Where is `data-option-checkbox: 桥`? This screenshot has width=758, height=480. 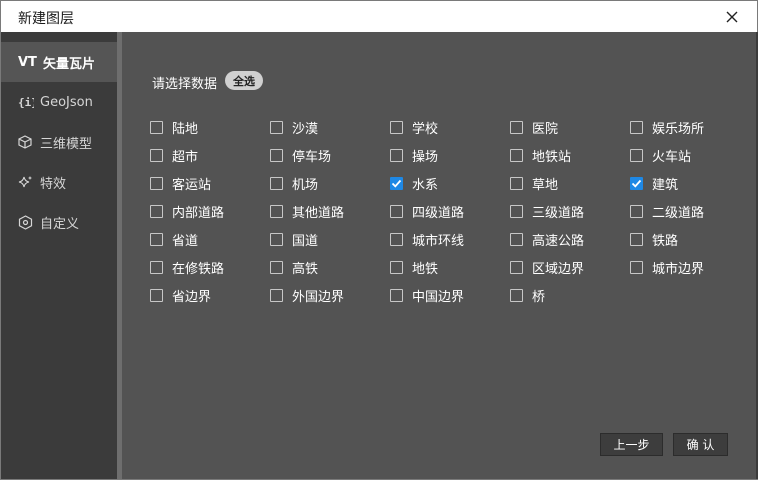
data-option-checkbox: 桥 is located at coordinates (527, 295).